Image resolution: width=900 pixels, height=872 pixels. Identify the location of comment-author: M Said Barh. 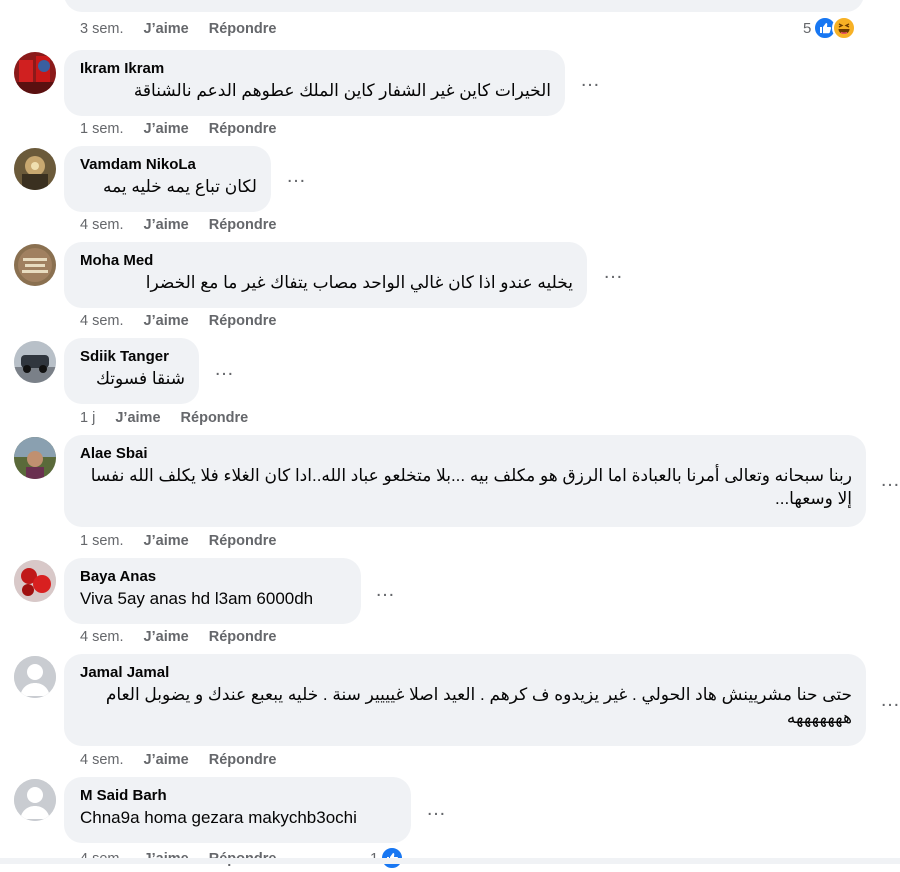
(238, 796).